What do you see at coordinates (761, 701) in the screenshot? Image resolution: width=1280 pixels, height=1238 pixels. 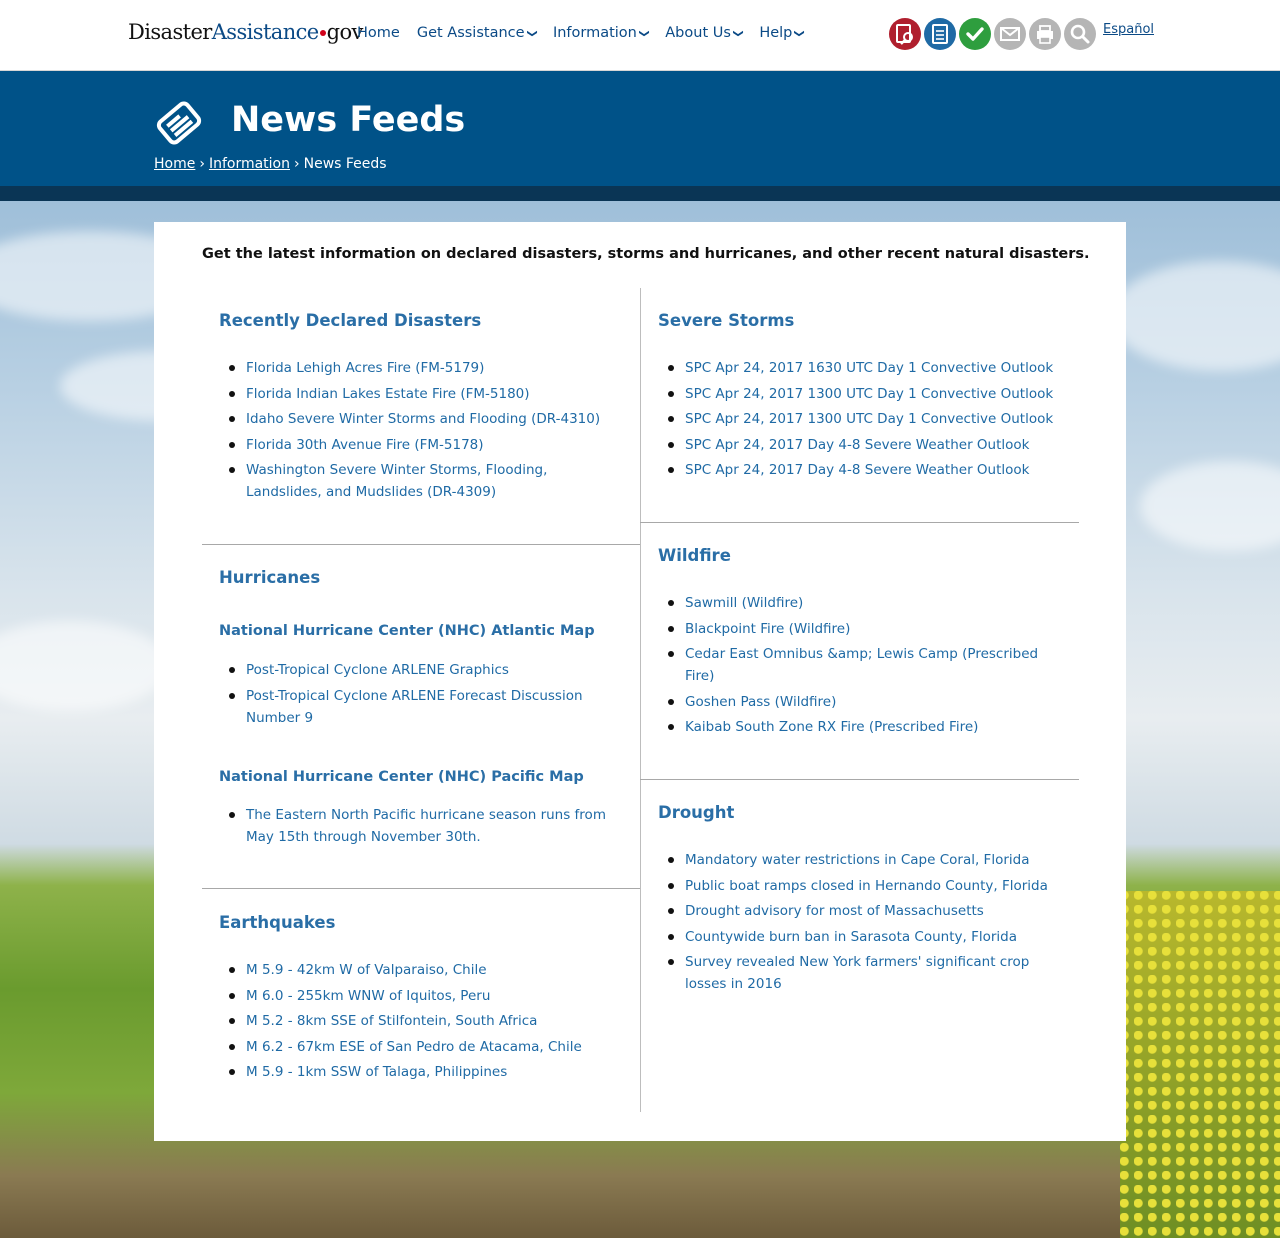 I see `feed-link-text: Goshen Pass (Wildfire)` at bounding box center [761, 701].